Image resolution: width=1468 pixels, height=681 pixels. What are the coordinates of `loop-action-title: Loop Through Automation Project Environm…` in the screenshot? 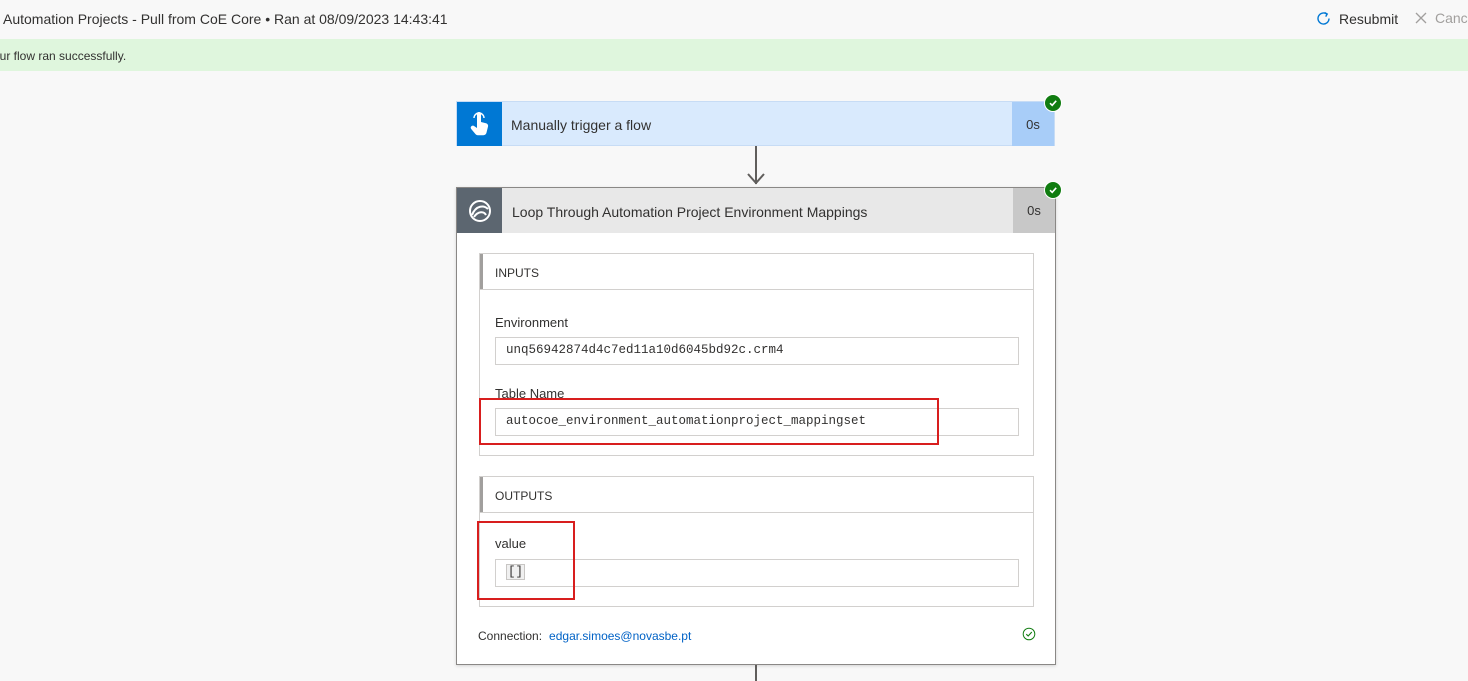 It's located at (690, 212).